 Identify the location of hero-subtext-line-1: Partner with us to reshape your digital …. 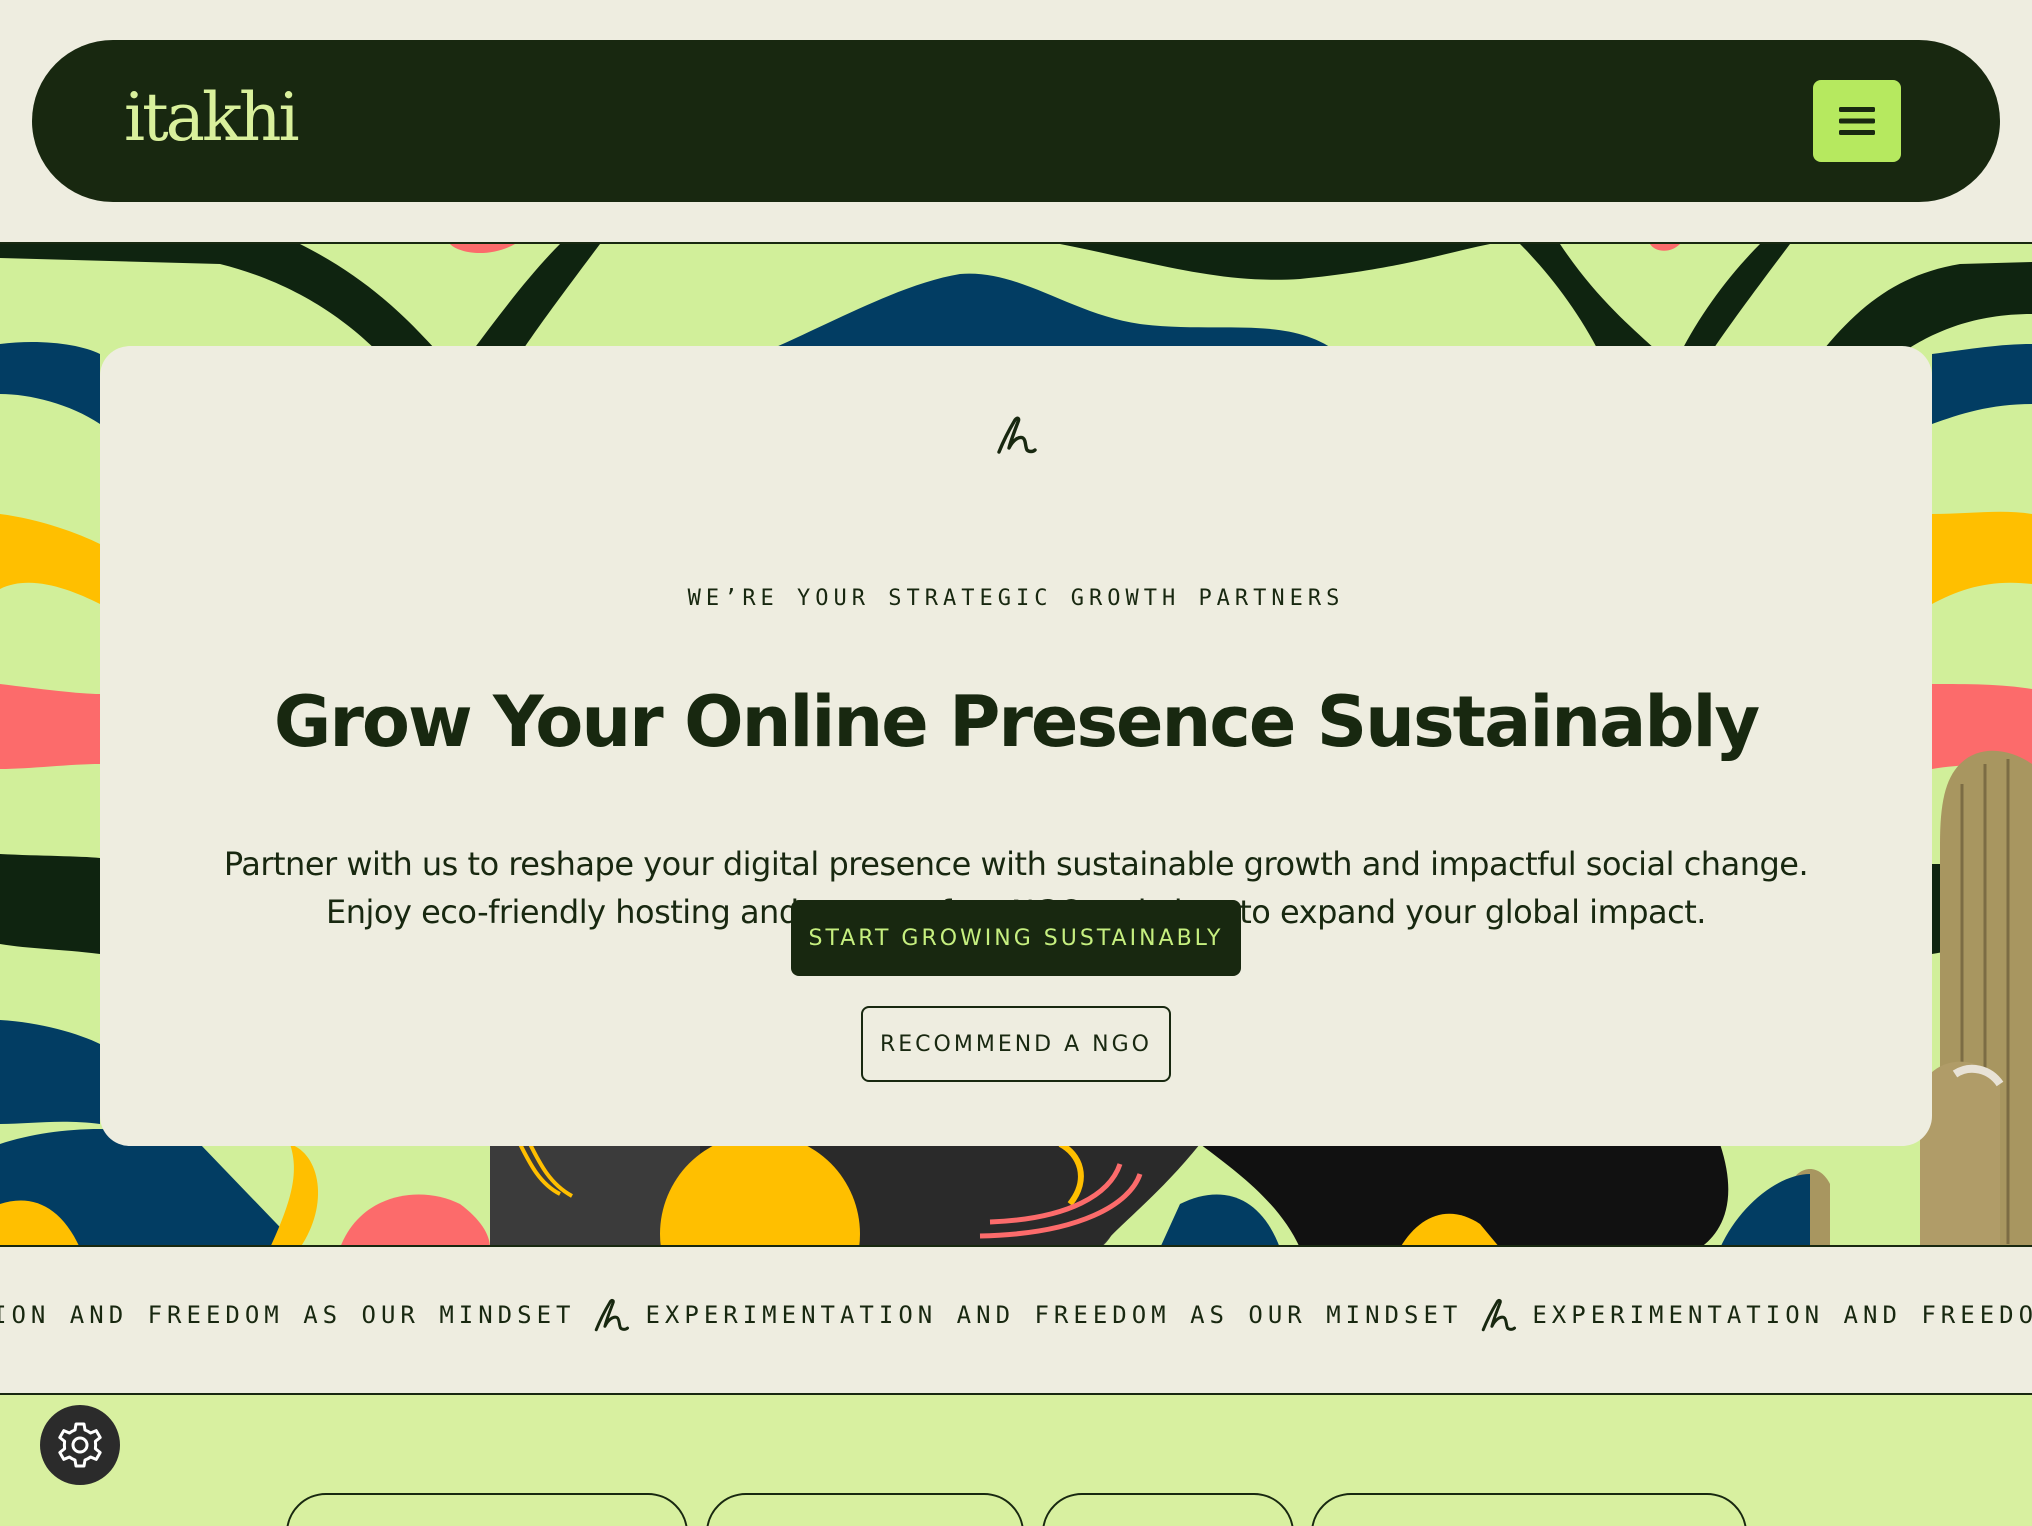
(1016, 864).